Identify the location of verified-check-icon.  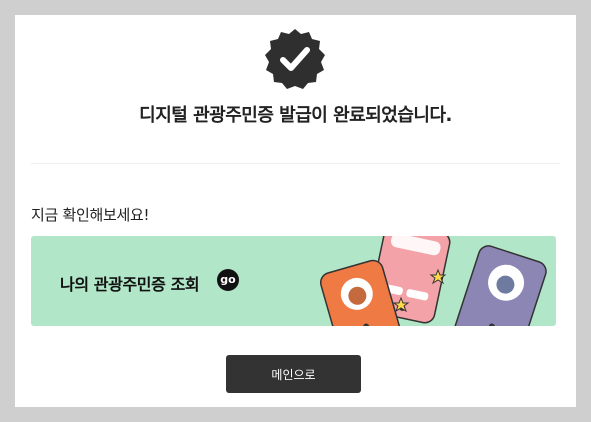
(295, 59).